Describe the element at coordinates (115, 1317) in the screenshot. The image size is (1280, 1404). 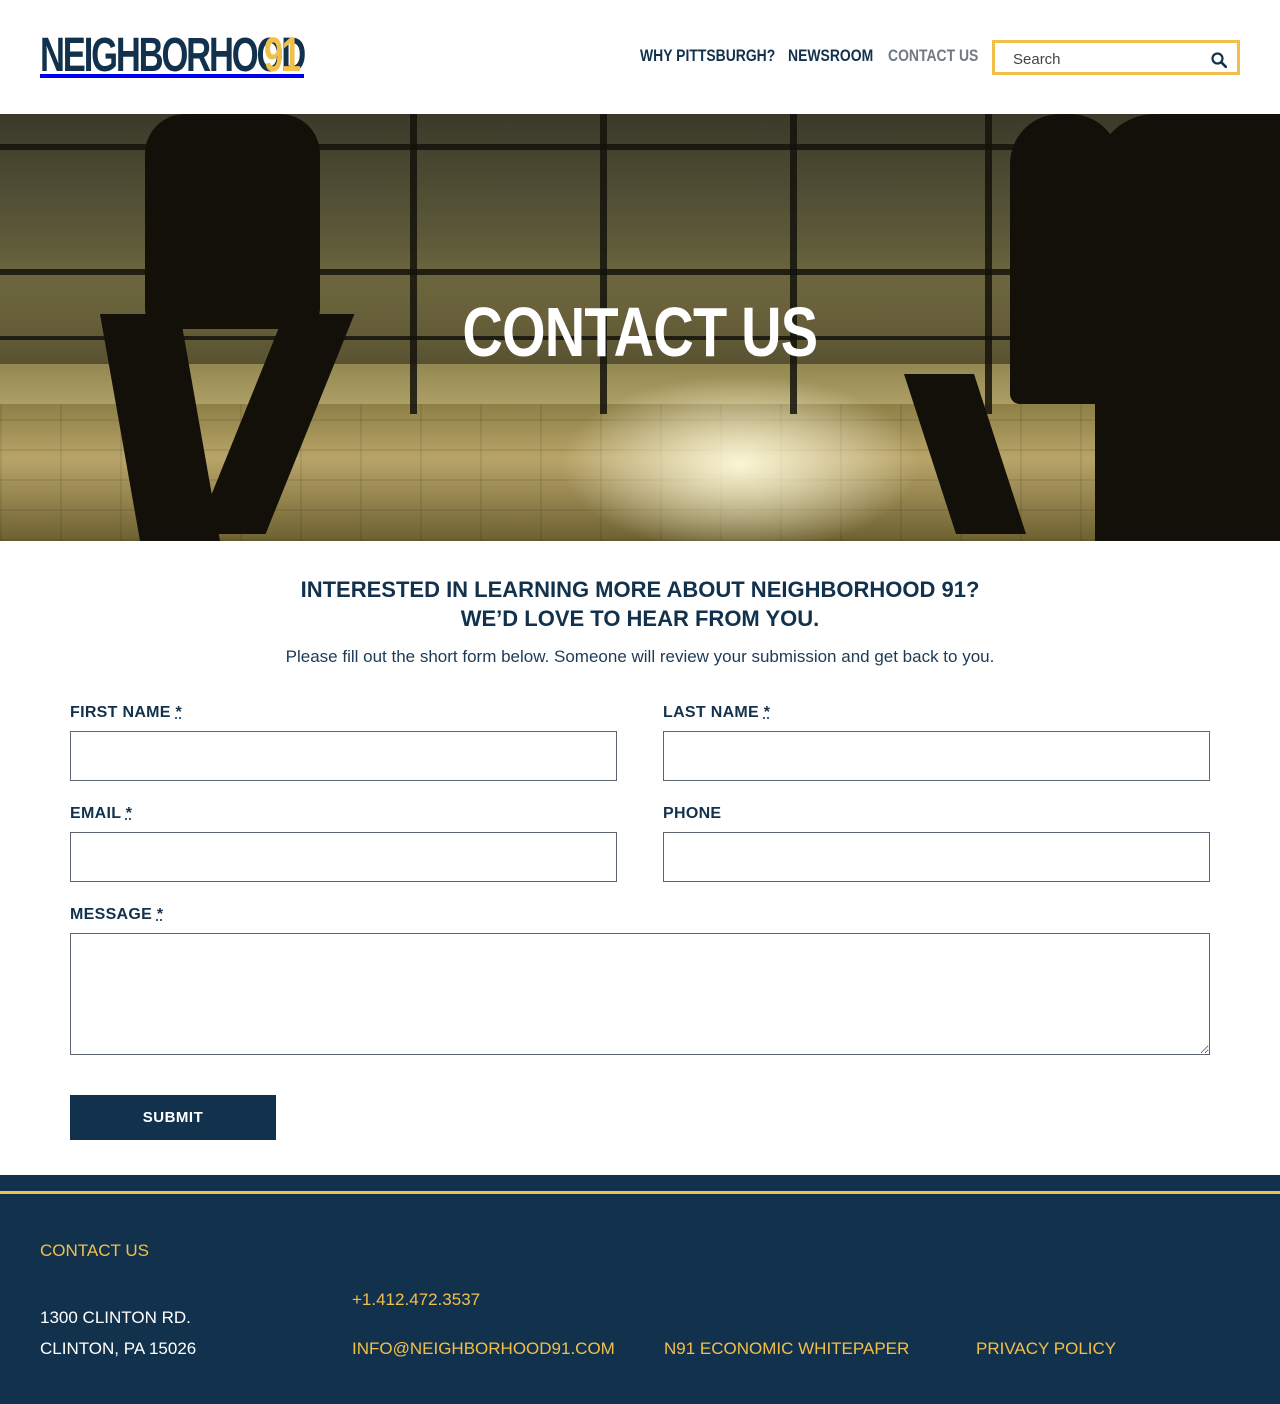
I see `footer-address-line1: 1300 CLINTON RD.` at that location.